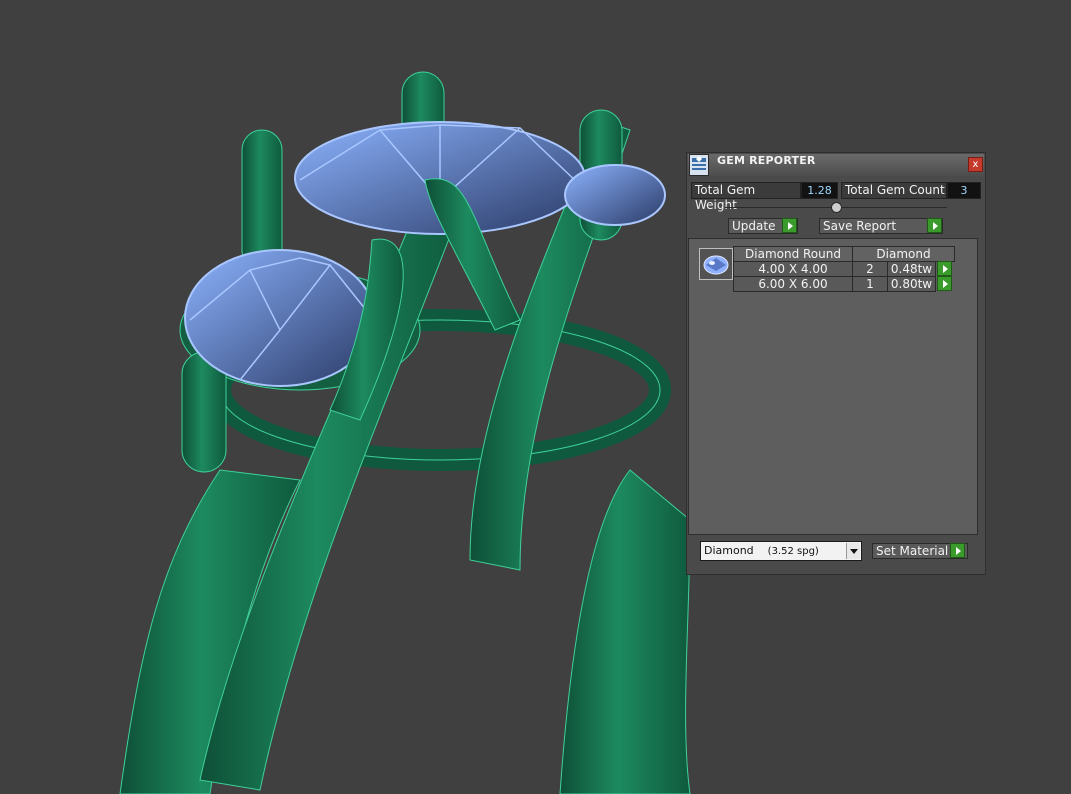  I want to click on slider-handle, so click(836, 207).